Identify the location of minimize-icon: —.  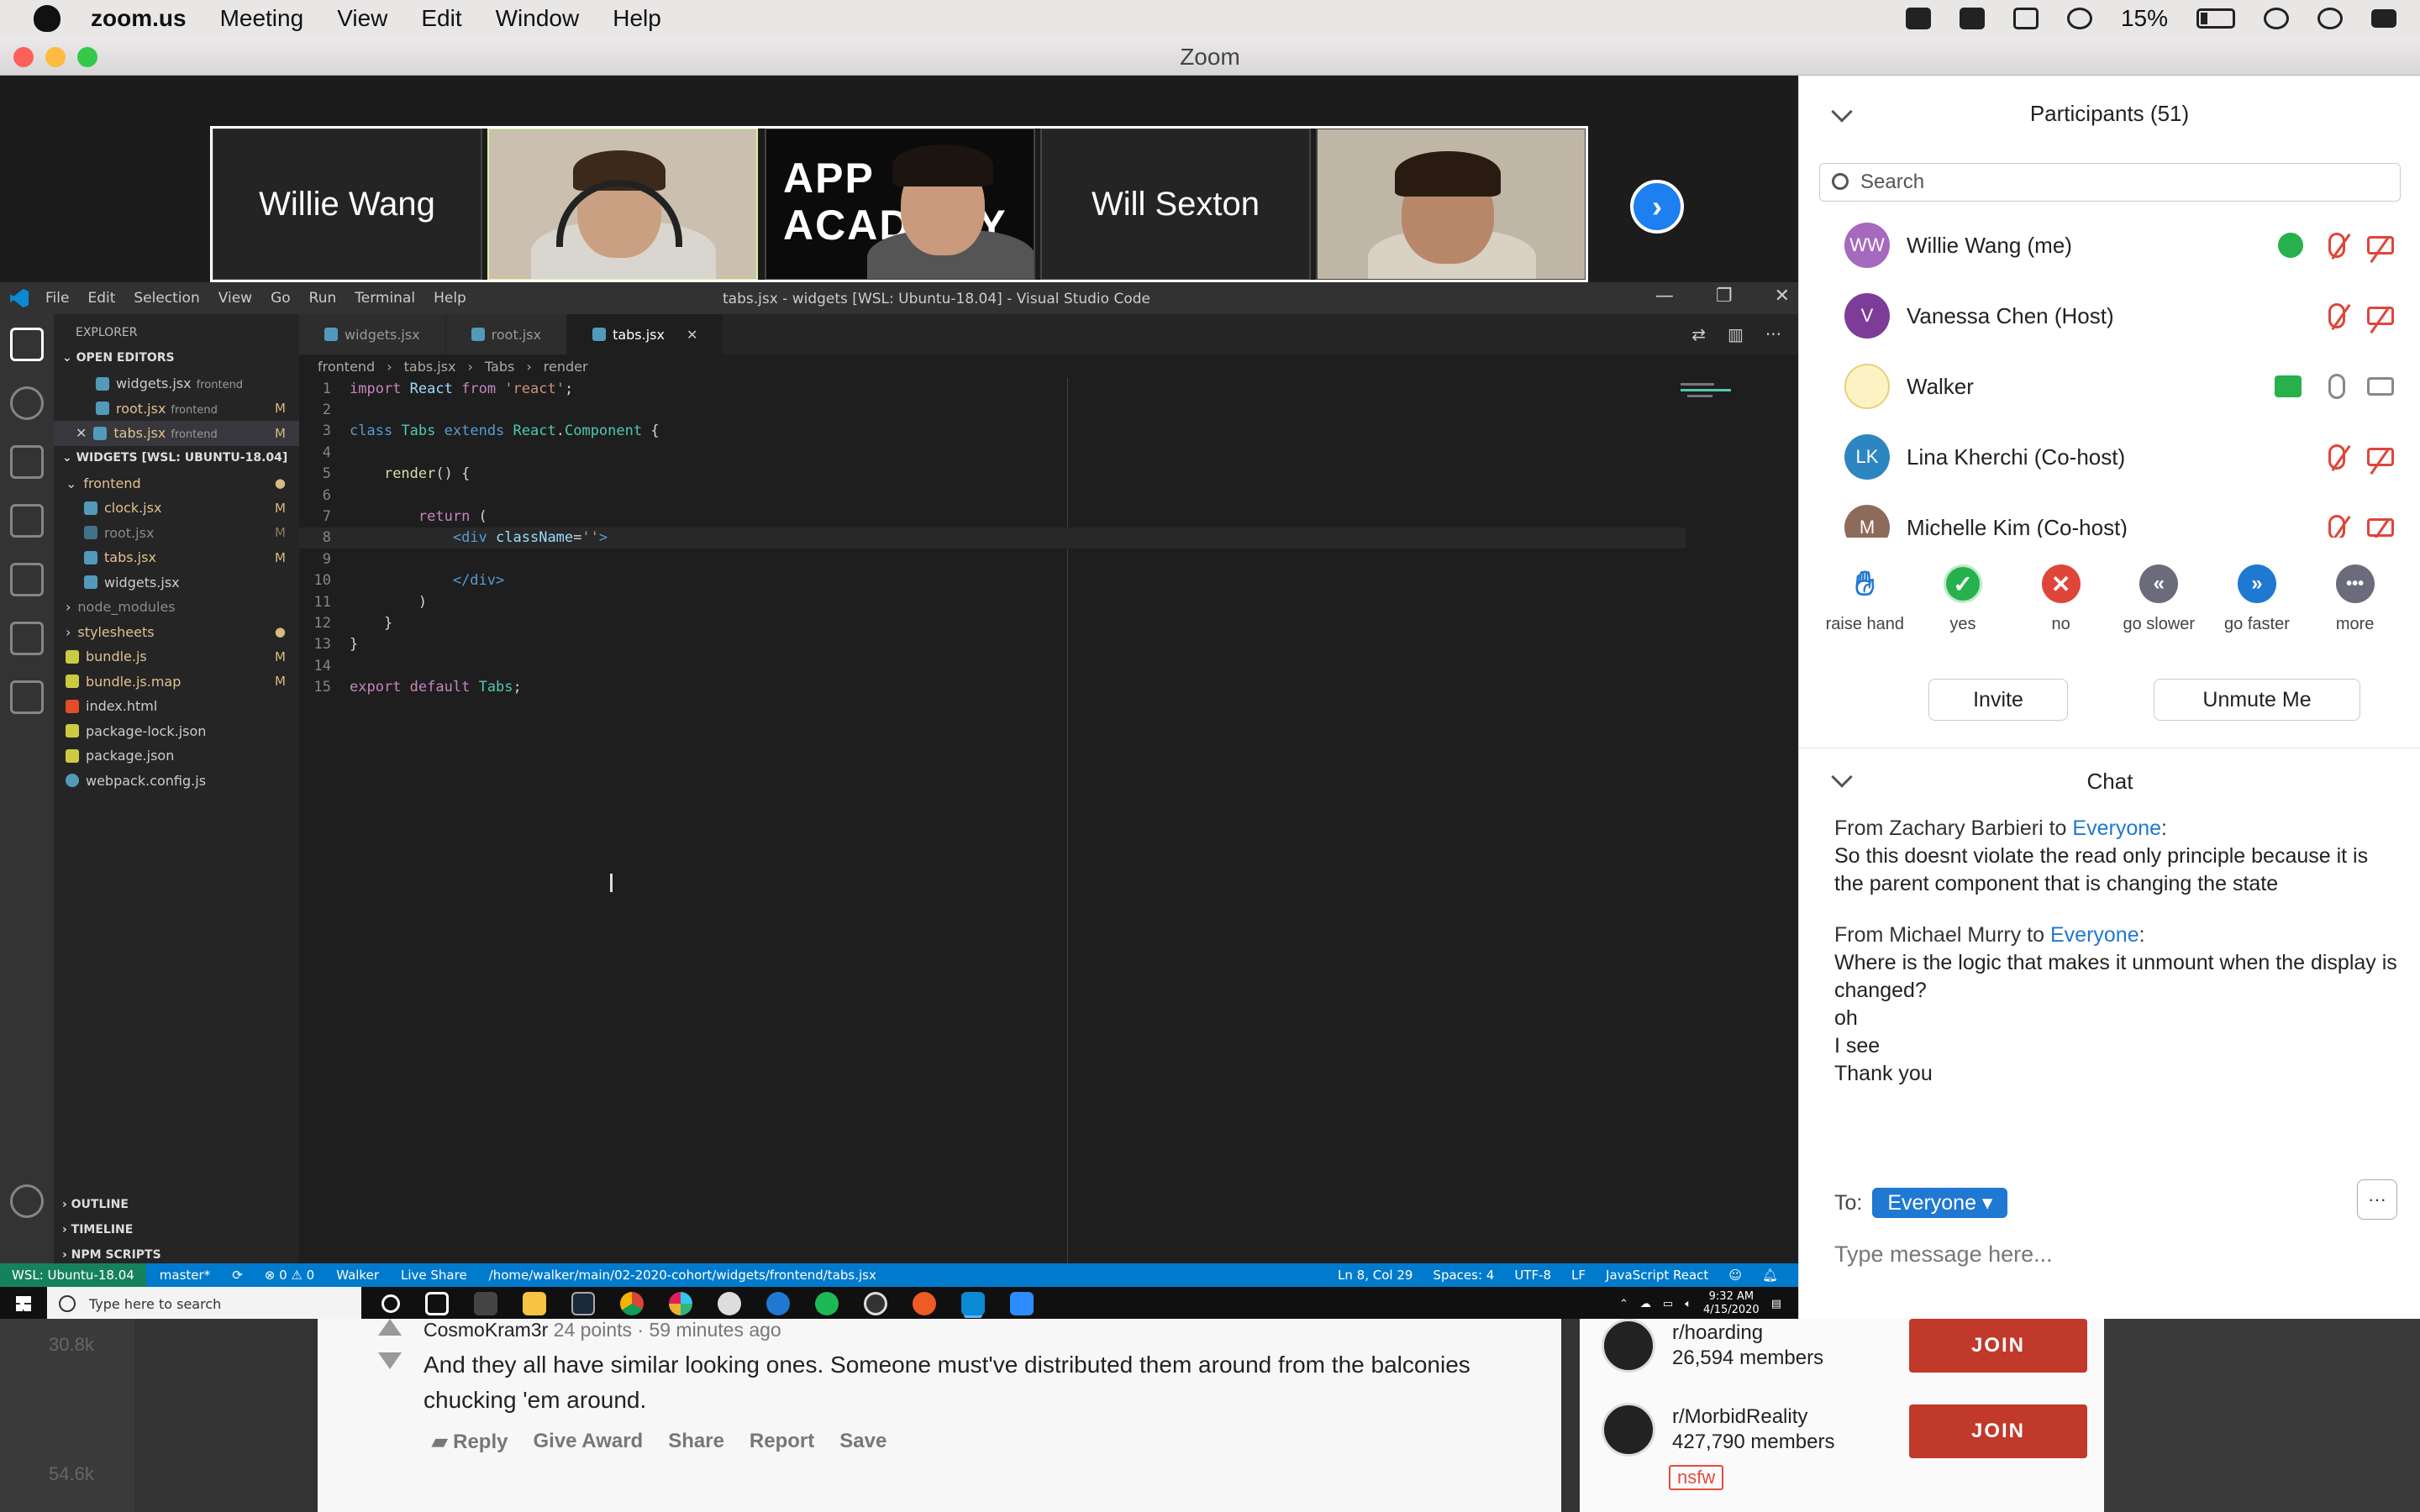
(1664, 296).